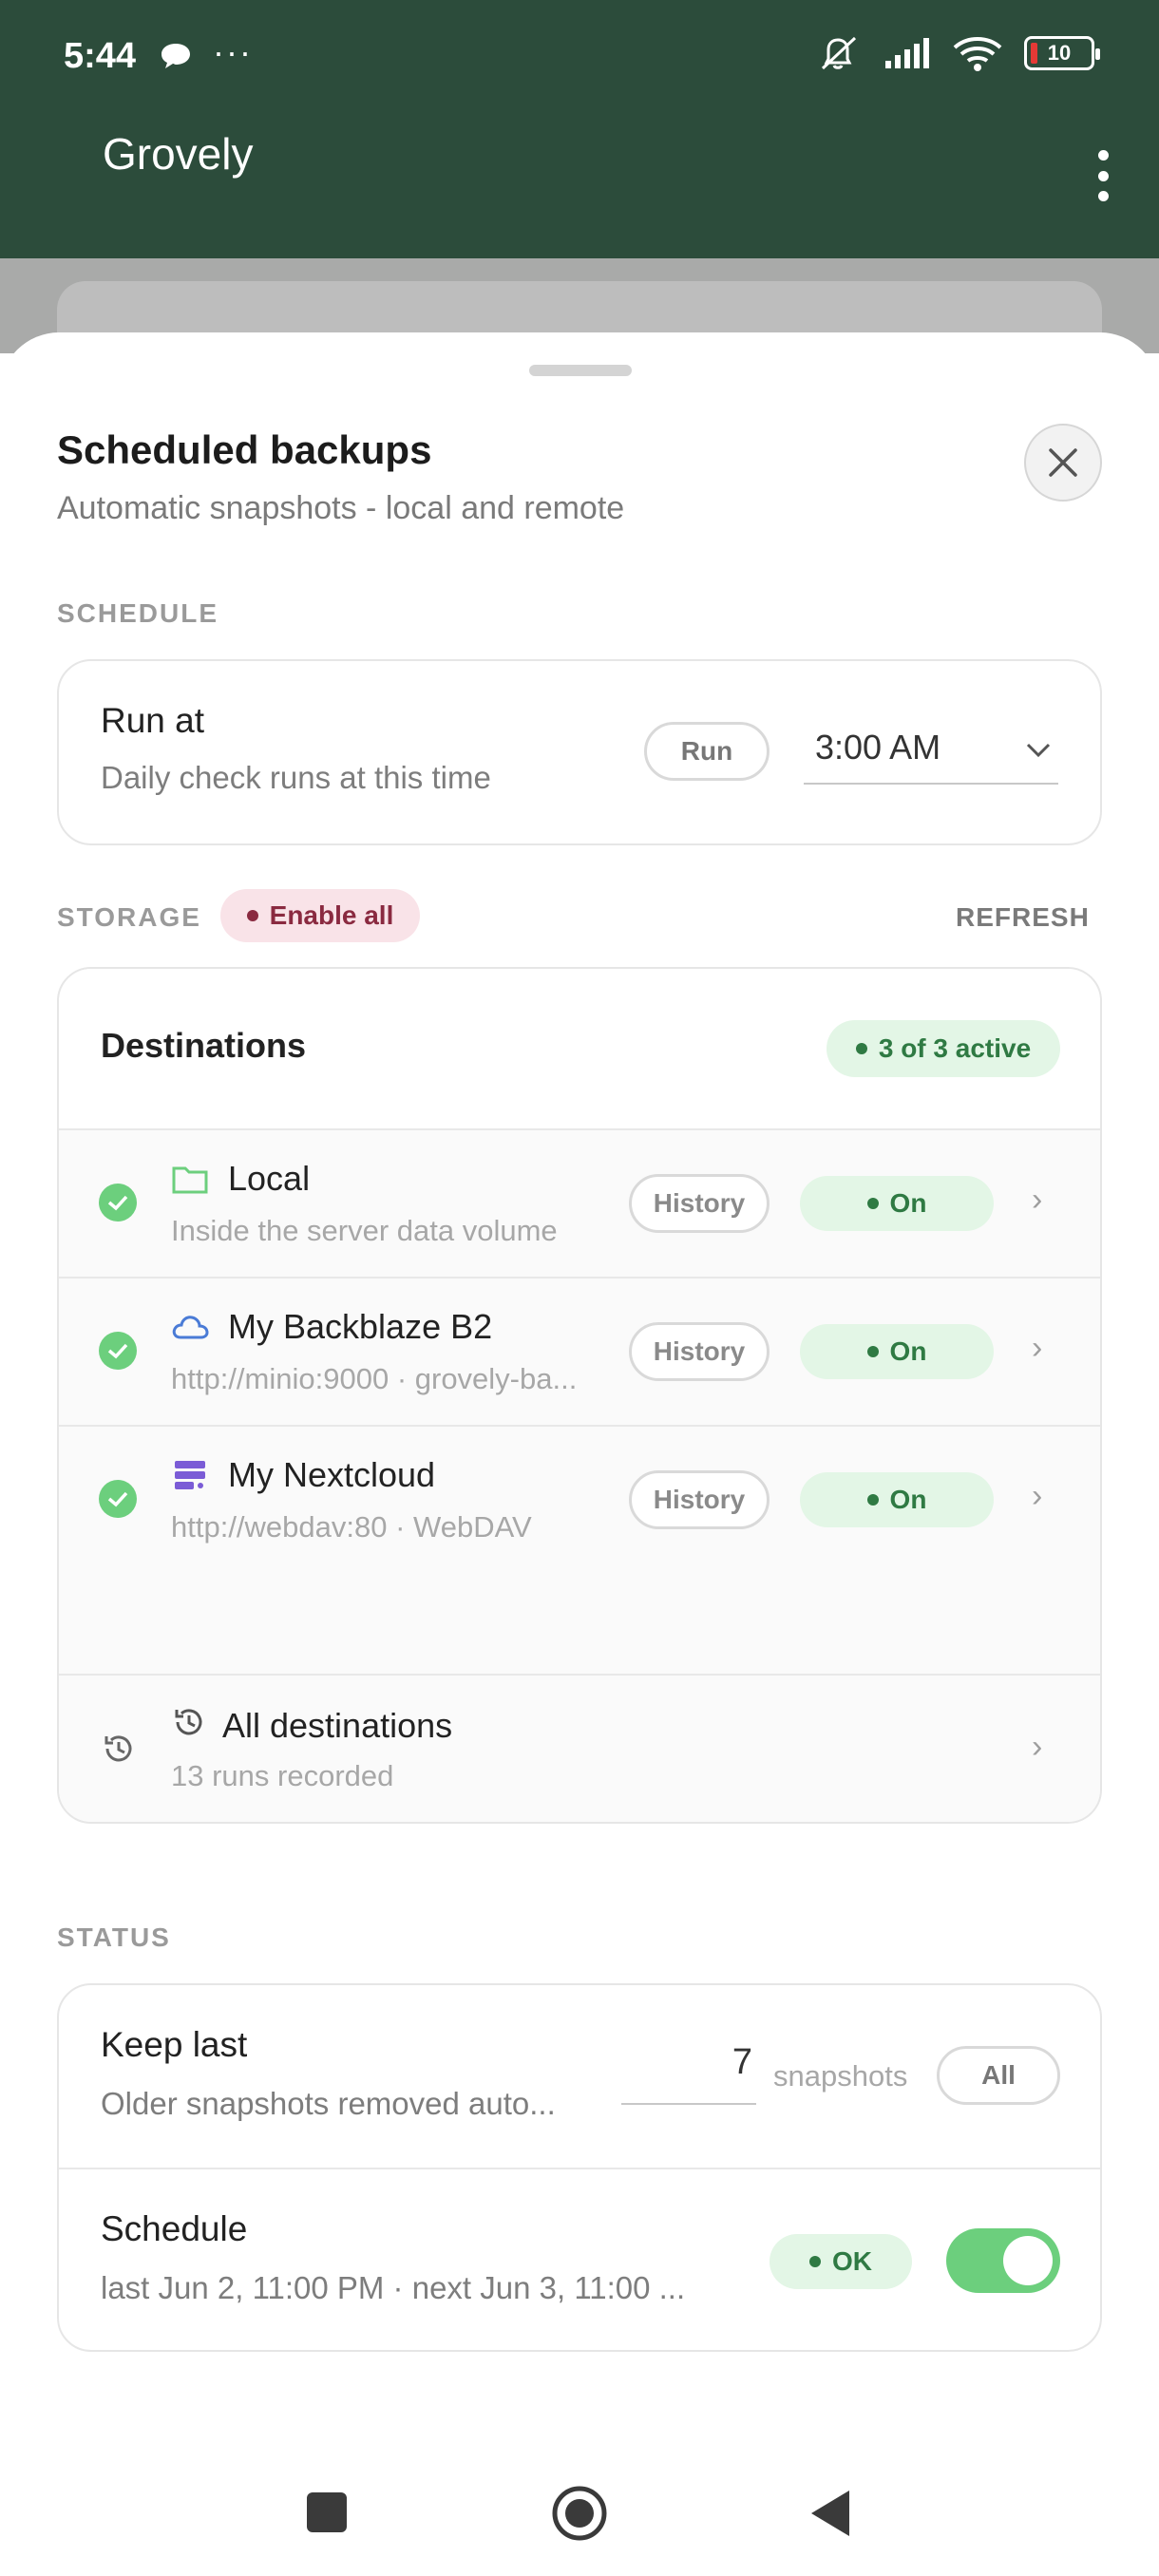 The image size is (1159, 2576). What do you see at coordinates (579, 129) in the screenshot?
I see `app-bar: 5:44 ··· 10 Grovely` at bounding box center [579, 129].